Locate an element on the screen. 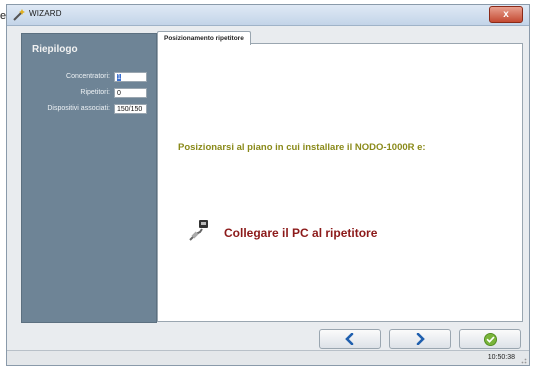 The image size is (533, 368). status-bar: 10:50:38 is located at coordinates (268, 357).